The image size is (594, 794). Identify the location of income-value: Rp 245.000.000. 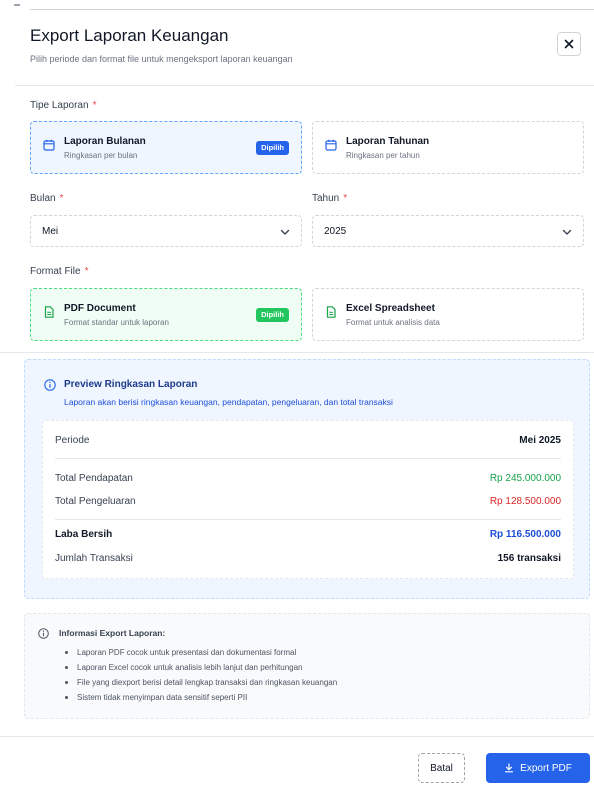
(525, 478).